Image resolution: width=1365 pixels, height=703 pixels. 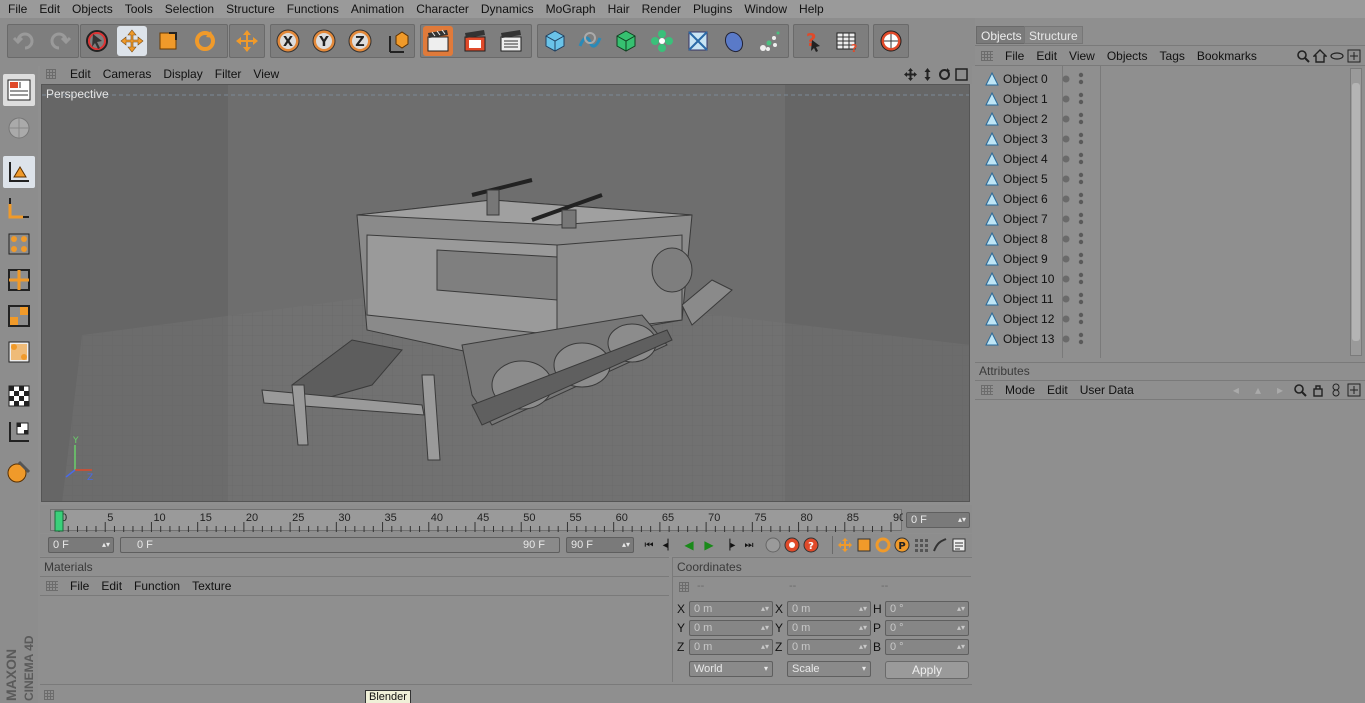 What do you see at coordinates (247, 41) in the screenshot?
I see `world-axis-button` at bounding box center [247, 41].